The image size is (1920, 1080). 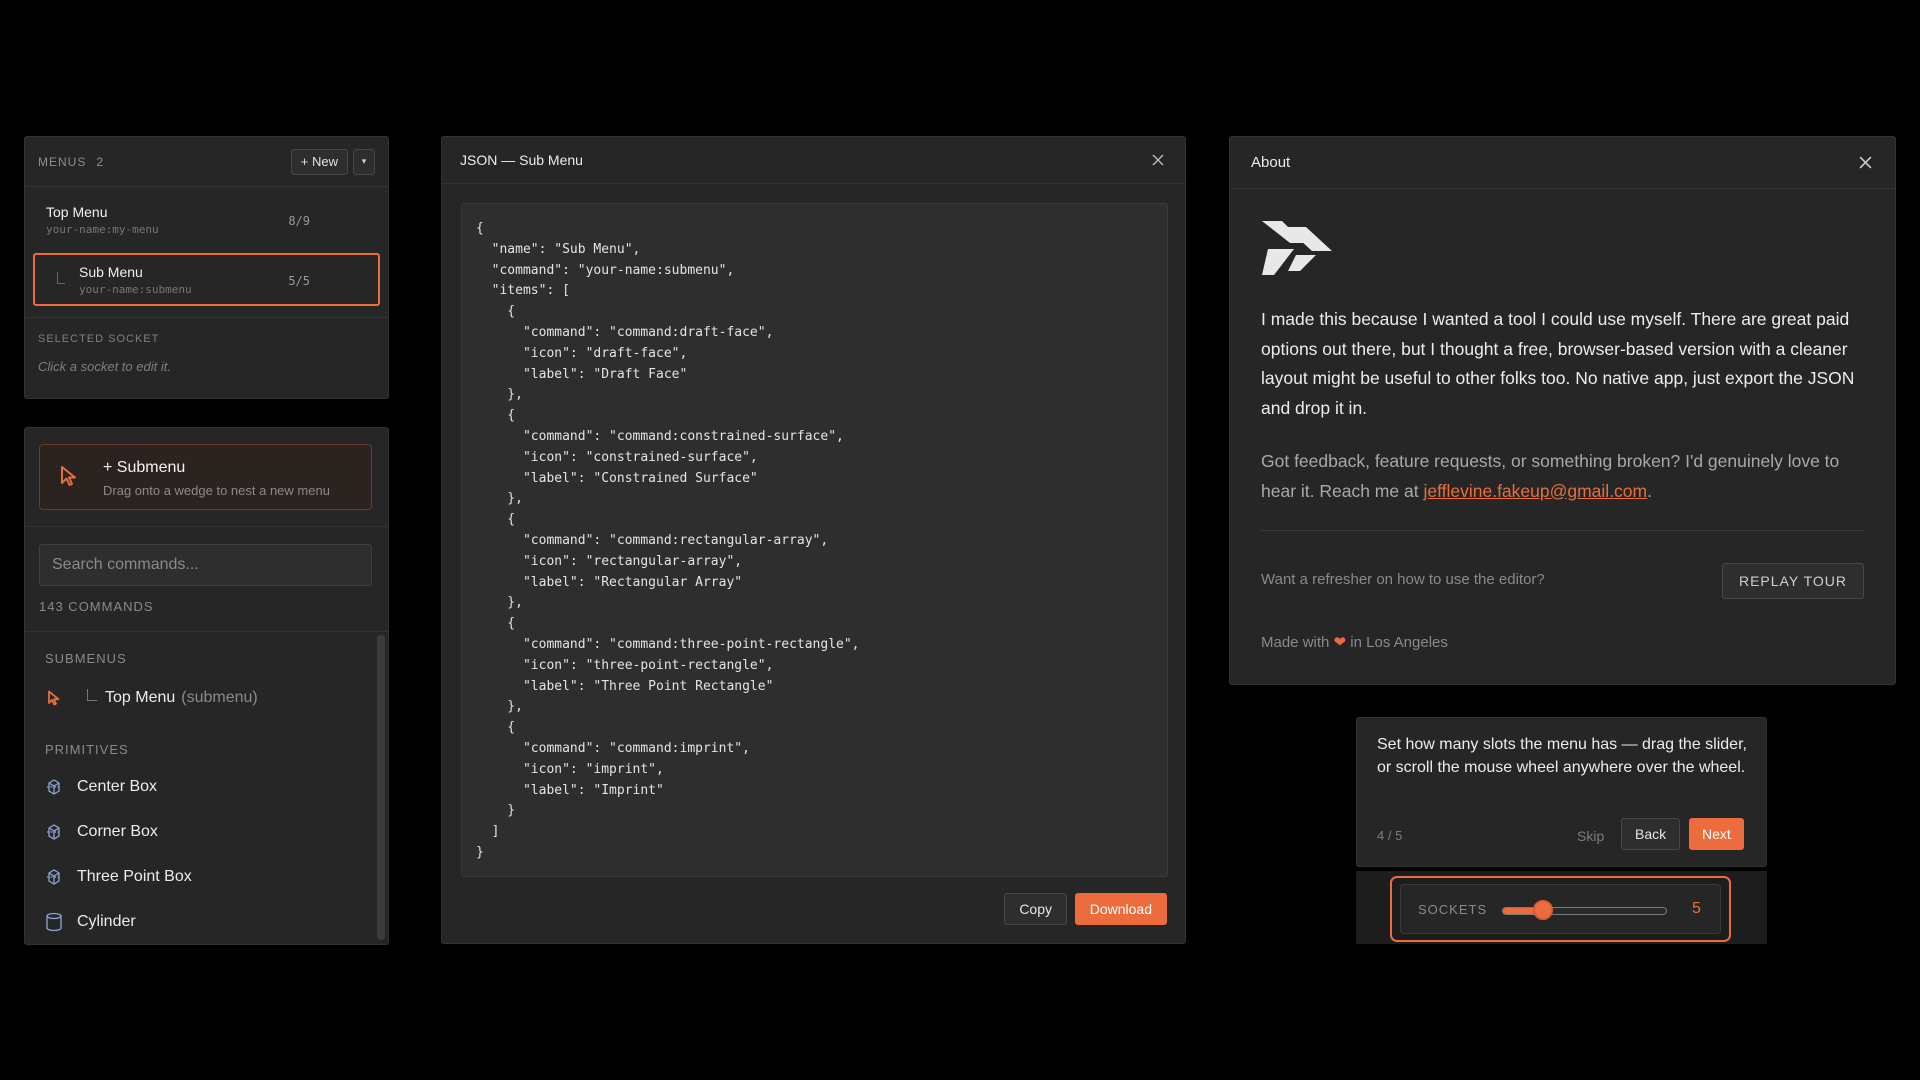 I want to click on app-logo-icon, so click(x=1297, y=250).